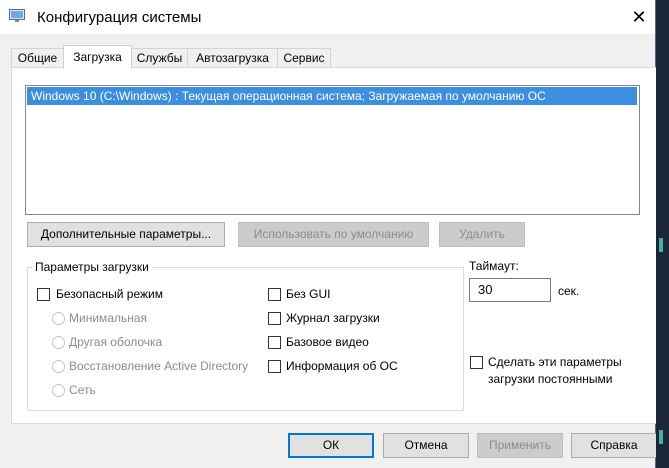 The height and width of the screenshot is (468, 669). Describe the element at coordinates (333, 234) in the screenshot. I see `set-default-button: Использовать по умолчанию` at that location.